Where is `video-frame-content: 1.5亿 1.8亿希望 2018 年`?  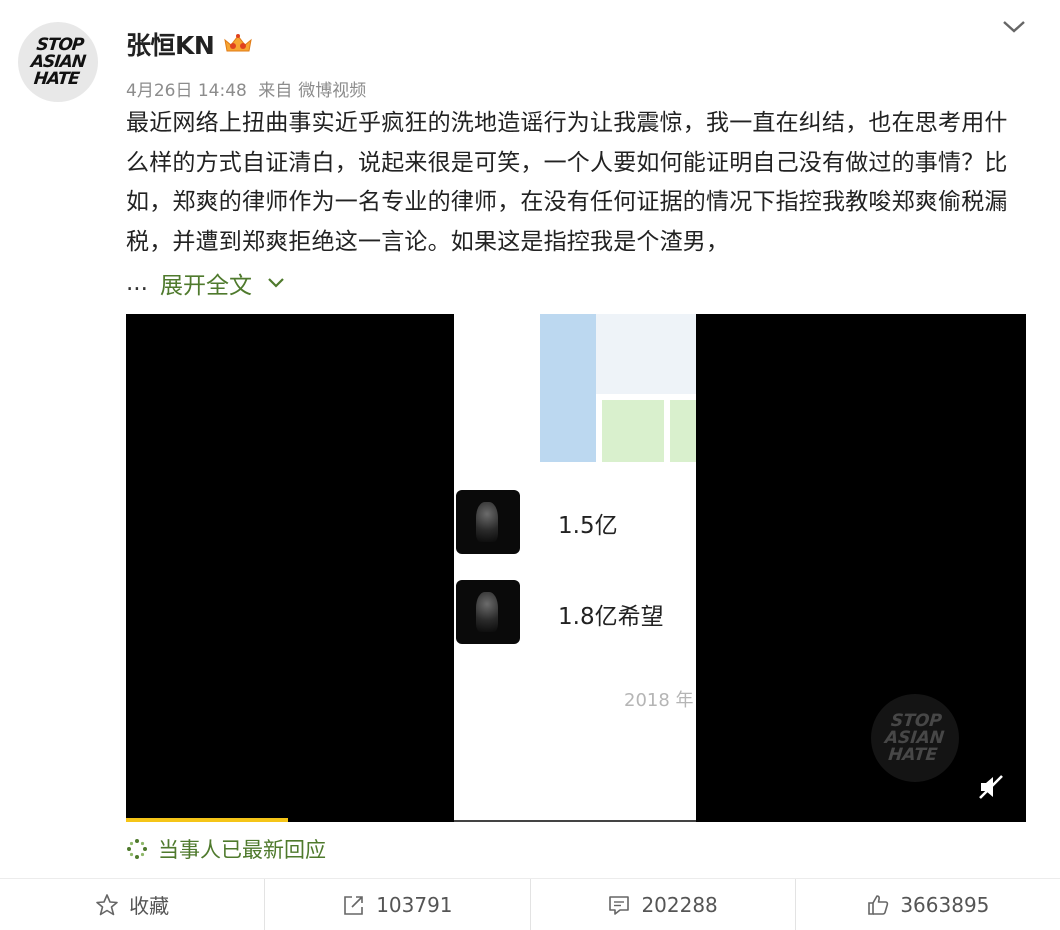 video-frame-content: 1.5亿 1.8亿希望 2018 年 is located at coordinates (575, 568).